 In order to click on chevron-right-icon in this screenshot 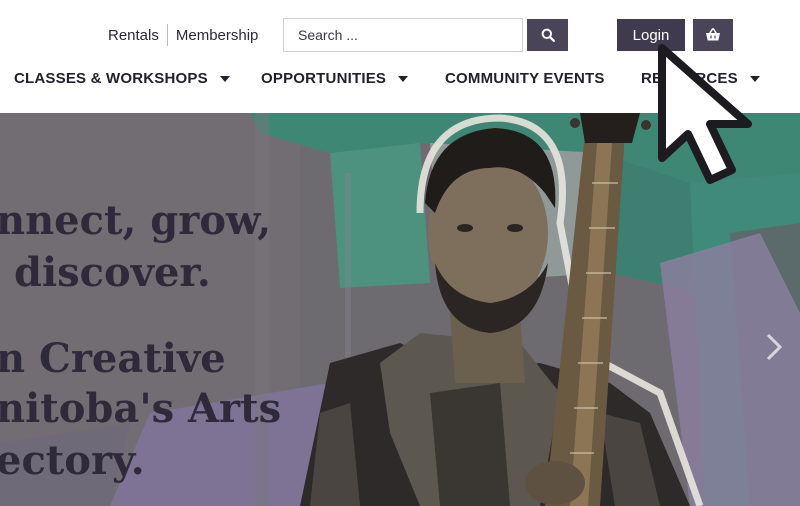, I will do `click(774, 347)`.